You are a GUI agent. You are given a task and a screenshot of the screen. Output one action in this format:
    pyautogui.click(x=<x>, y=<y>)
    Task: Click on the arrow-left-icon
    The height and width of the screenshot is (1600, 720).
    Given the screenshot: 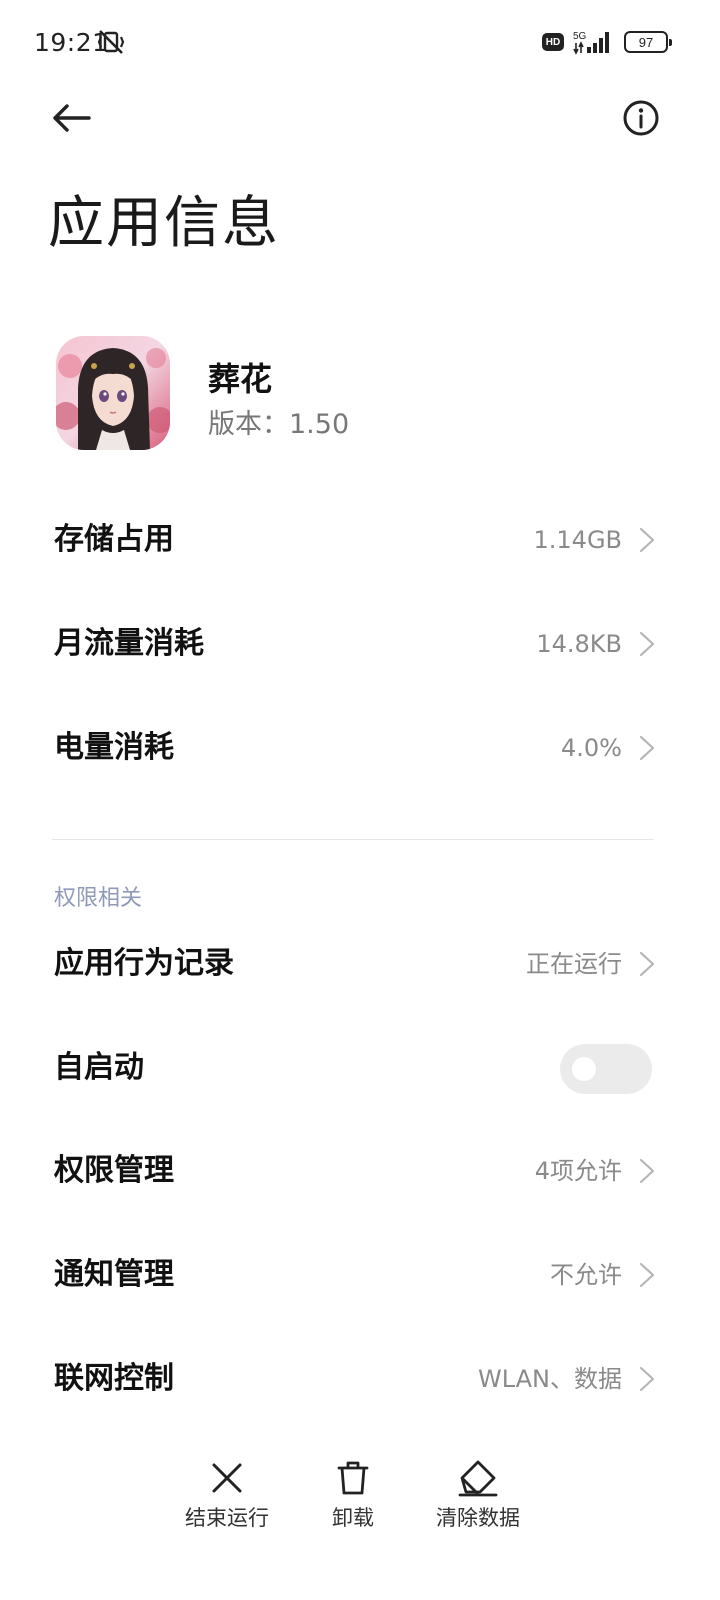 What is the action you would take?
    pyautogui.click(x=72, y=118)
    